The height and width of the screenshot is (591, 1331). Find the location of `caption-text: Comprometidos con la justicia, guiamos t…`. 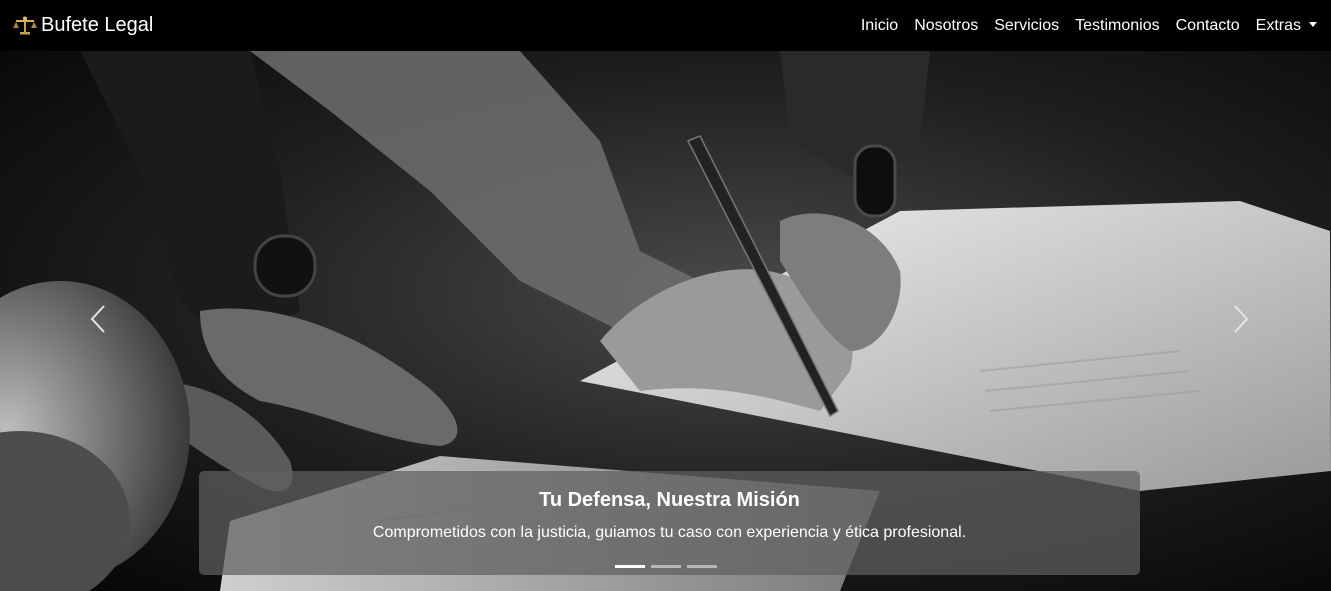

caption-text: Comprometidos con la justicia, guiamos t… is located at coordinates (669, 532).